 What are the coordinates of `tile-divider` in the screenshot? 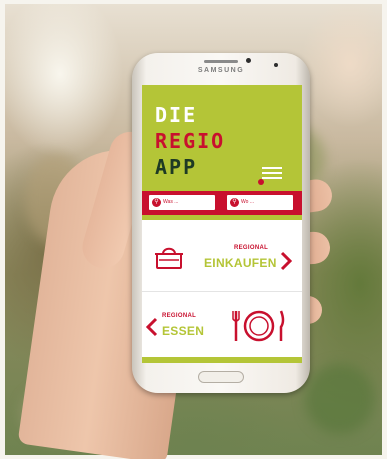 It's located at (222, 291).